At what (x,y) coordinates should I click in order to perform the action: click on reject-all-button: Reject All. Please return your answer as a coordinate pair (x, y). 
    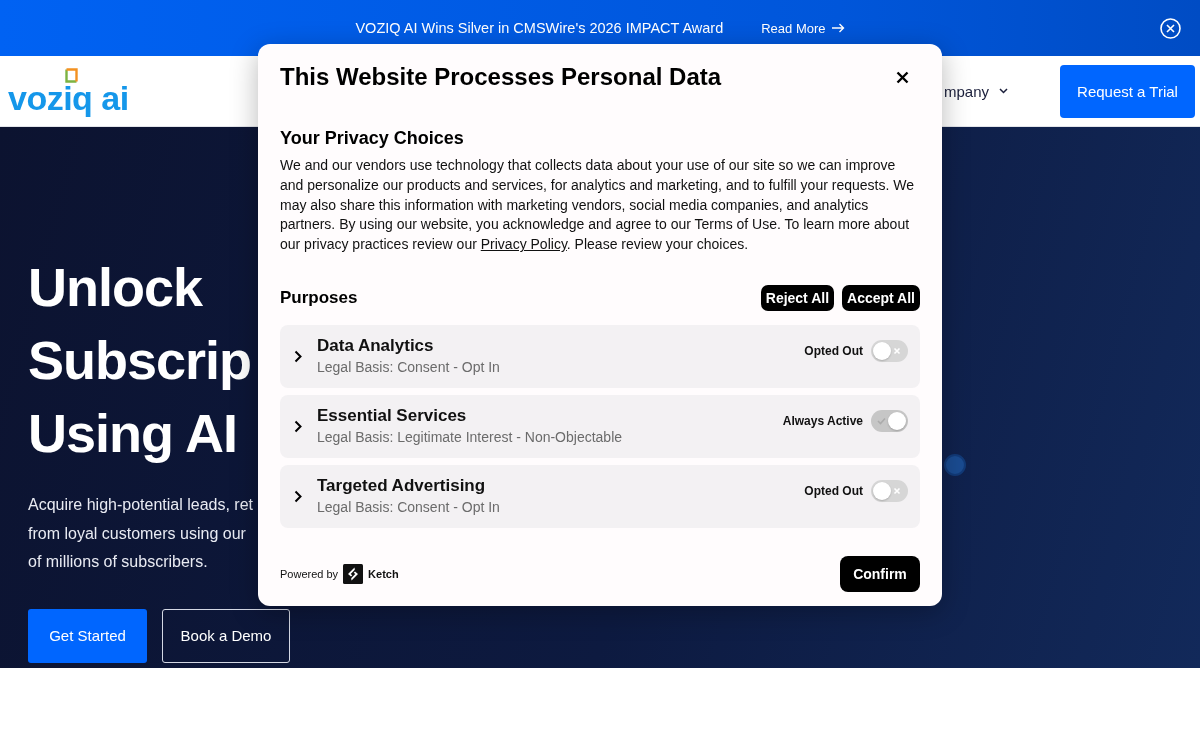
    Looking at the image, I should click on (797, 298).